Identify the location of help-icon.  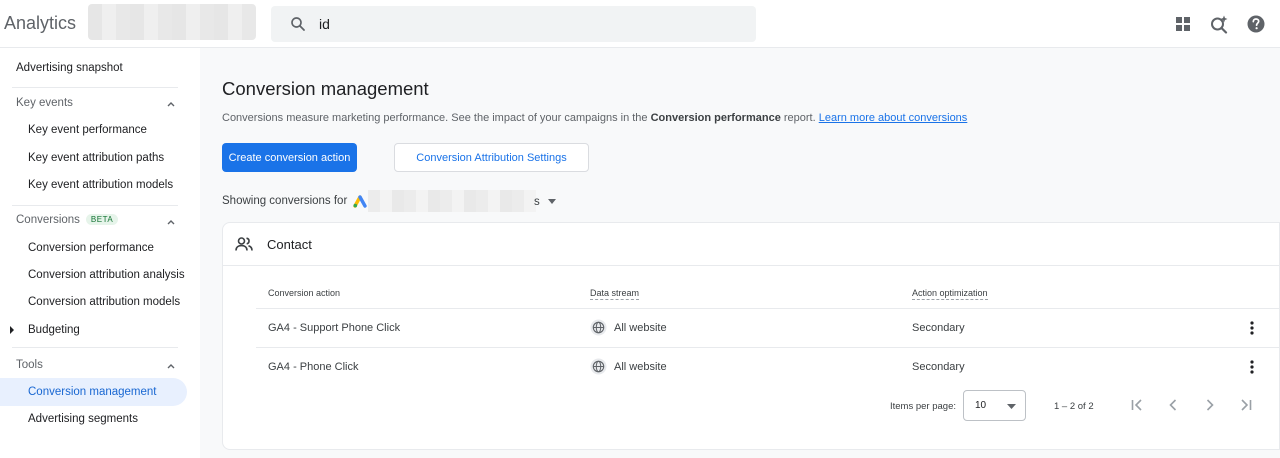
(1256, 24).